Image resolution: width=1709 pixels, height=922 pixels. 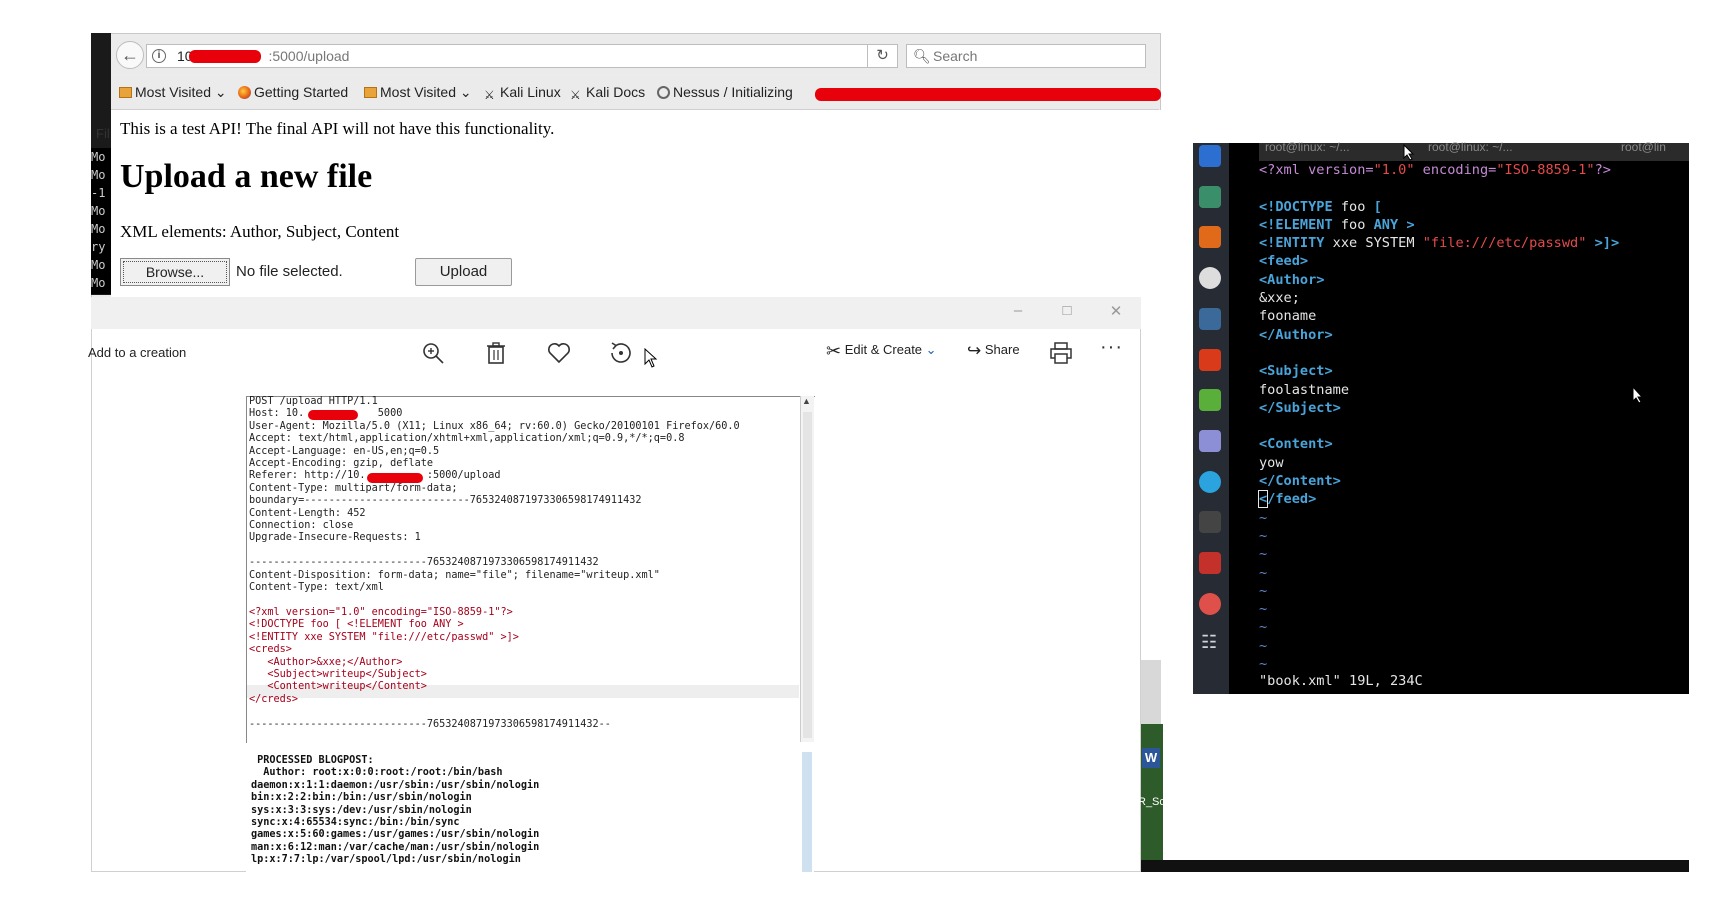 I want to click on avatar-app-icon, so click(x=1210, y=197).